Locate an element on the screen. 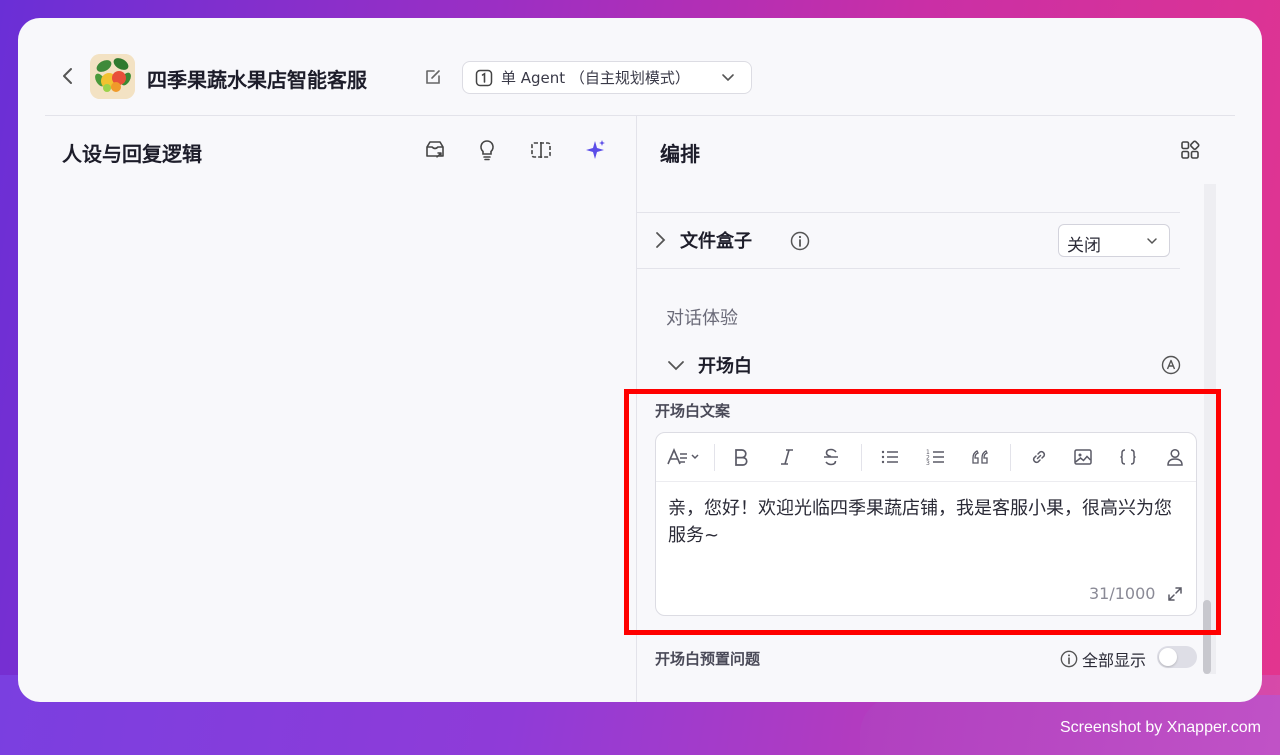 The width and height of the screenshot is (1280, 755). file-box-label: 文件盒子 is located at coordinates (716, 241).